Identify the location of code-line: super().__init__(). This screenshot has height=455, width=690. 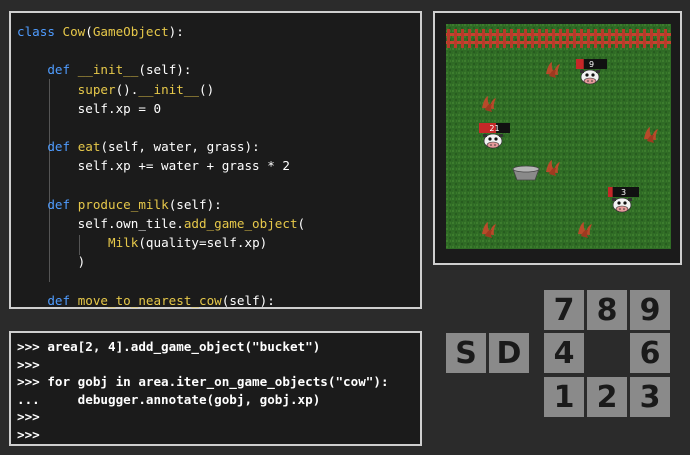
(218, 89).